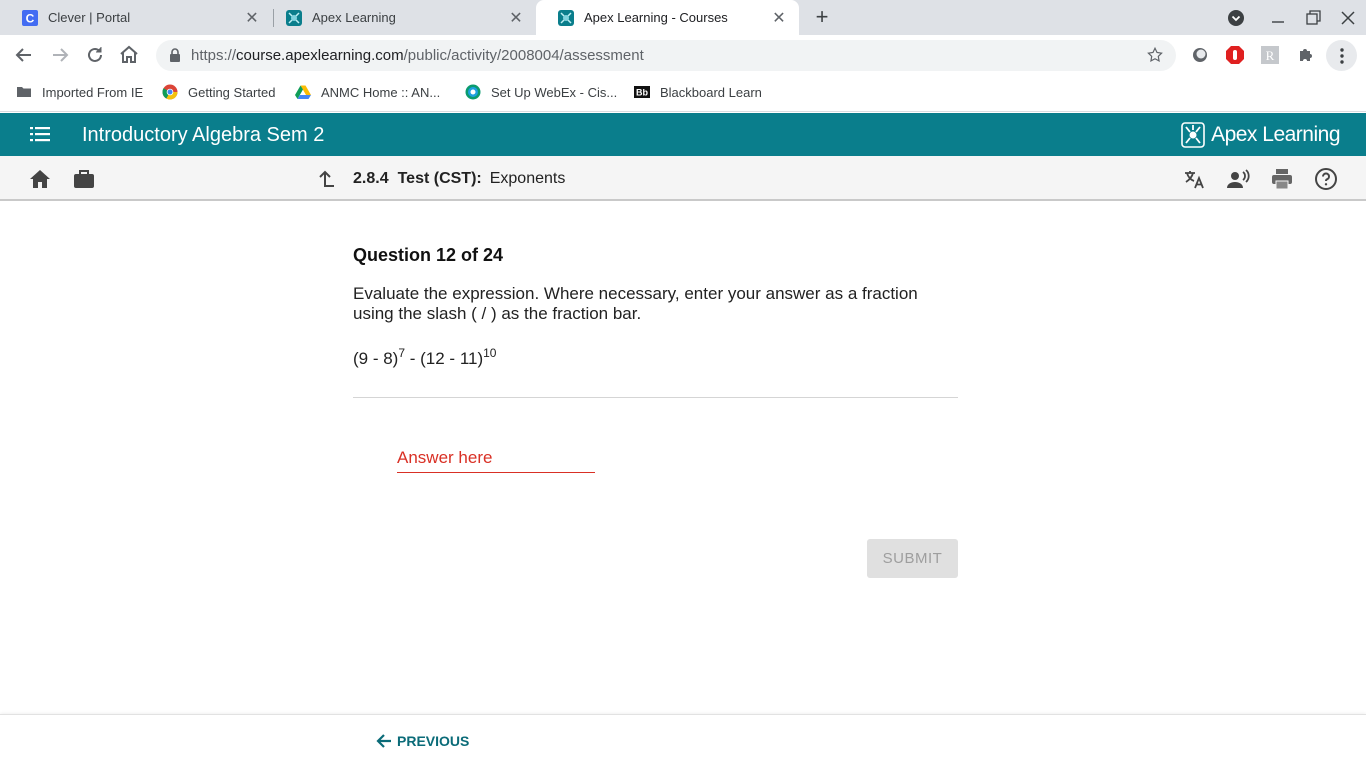 Image resolution: width=1366 pixels, height=768 pixels. What do you see at coordinates (325, 179) in the screenshot?
I see `up-level-icon` at bounding box center [325, 179].